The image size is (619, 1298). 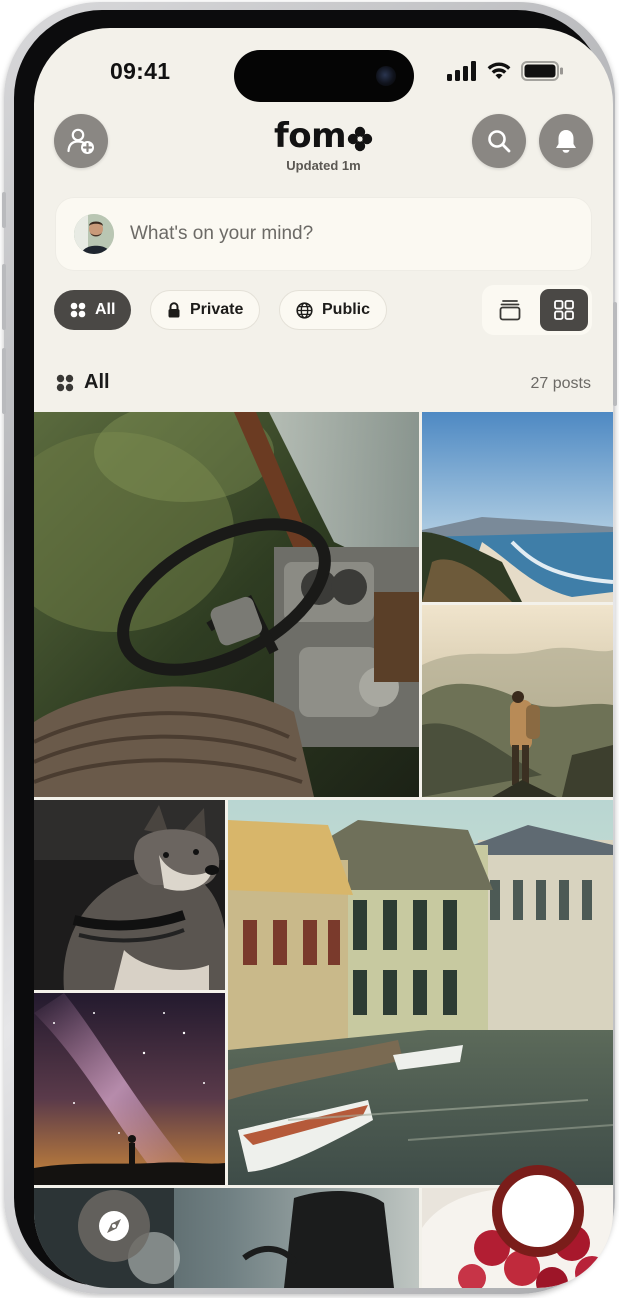 I want to click on app-logo: fom, so click(x=323, y=136).